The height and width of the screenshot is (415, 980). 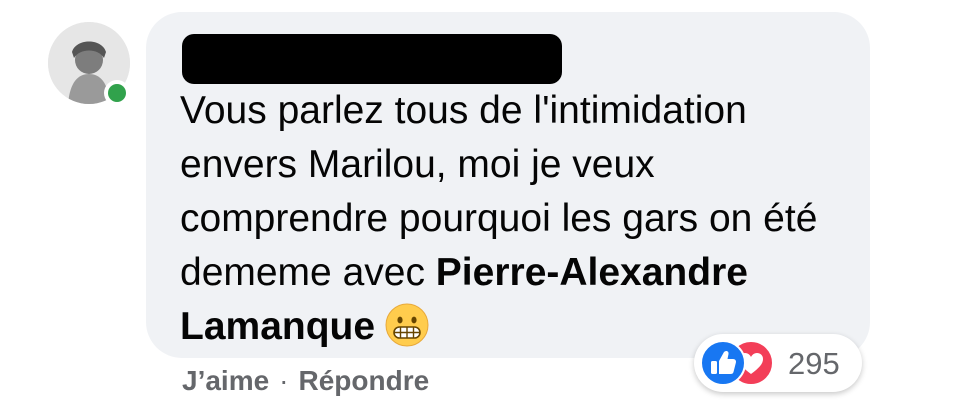 I want to click on like-icon, so click(x=723, y=363).